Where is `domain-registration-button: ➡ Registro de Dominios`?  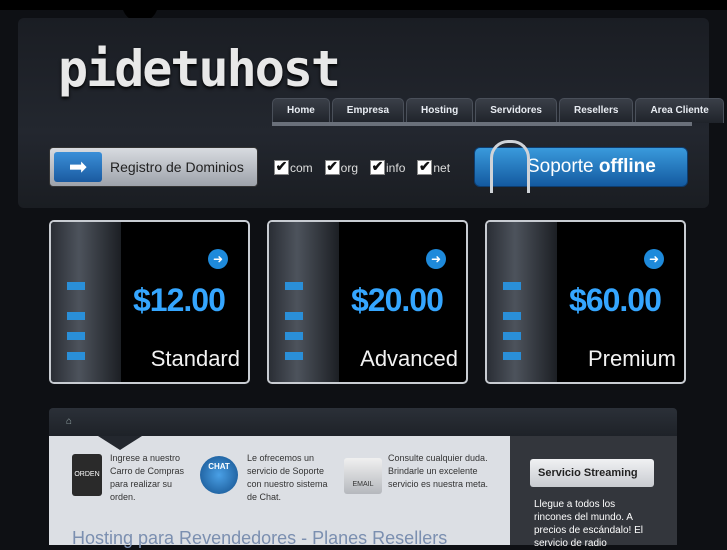 domain-registration-button: ➡ Registro de Dominios is located at coordinates (153, 167).